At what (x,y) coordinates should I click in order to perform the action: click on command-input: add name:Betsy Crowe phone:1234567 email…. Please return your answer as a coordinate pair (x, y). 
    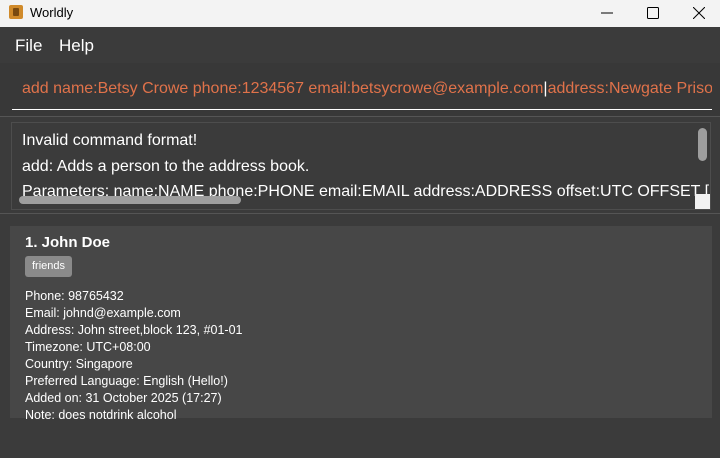
    Looking at the image, I should click on (362, 91).